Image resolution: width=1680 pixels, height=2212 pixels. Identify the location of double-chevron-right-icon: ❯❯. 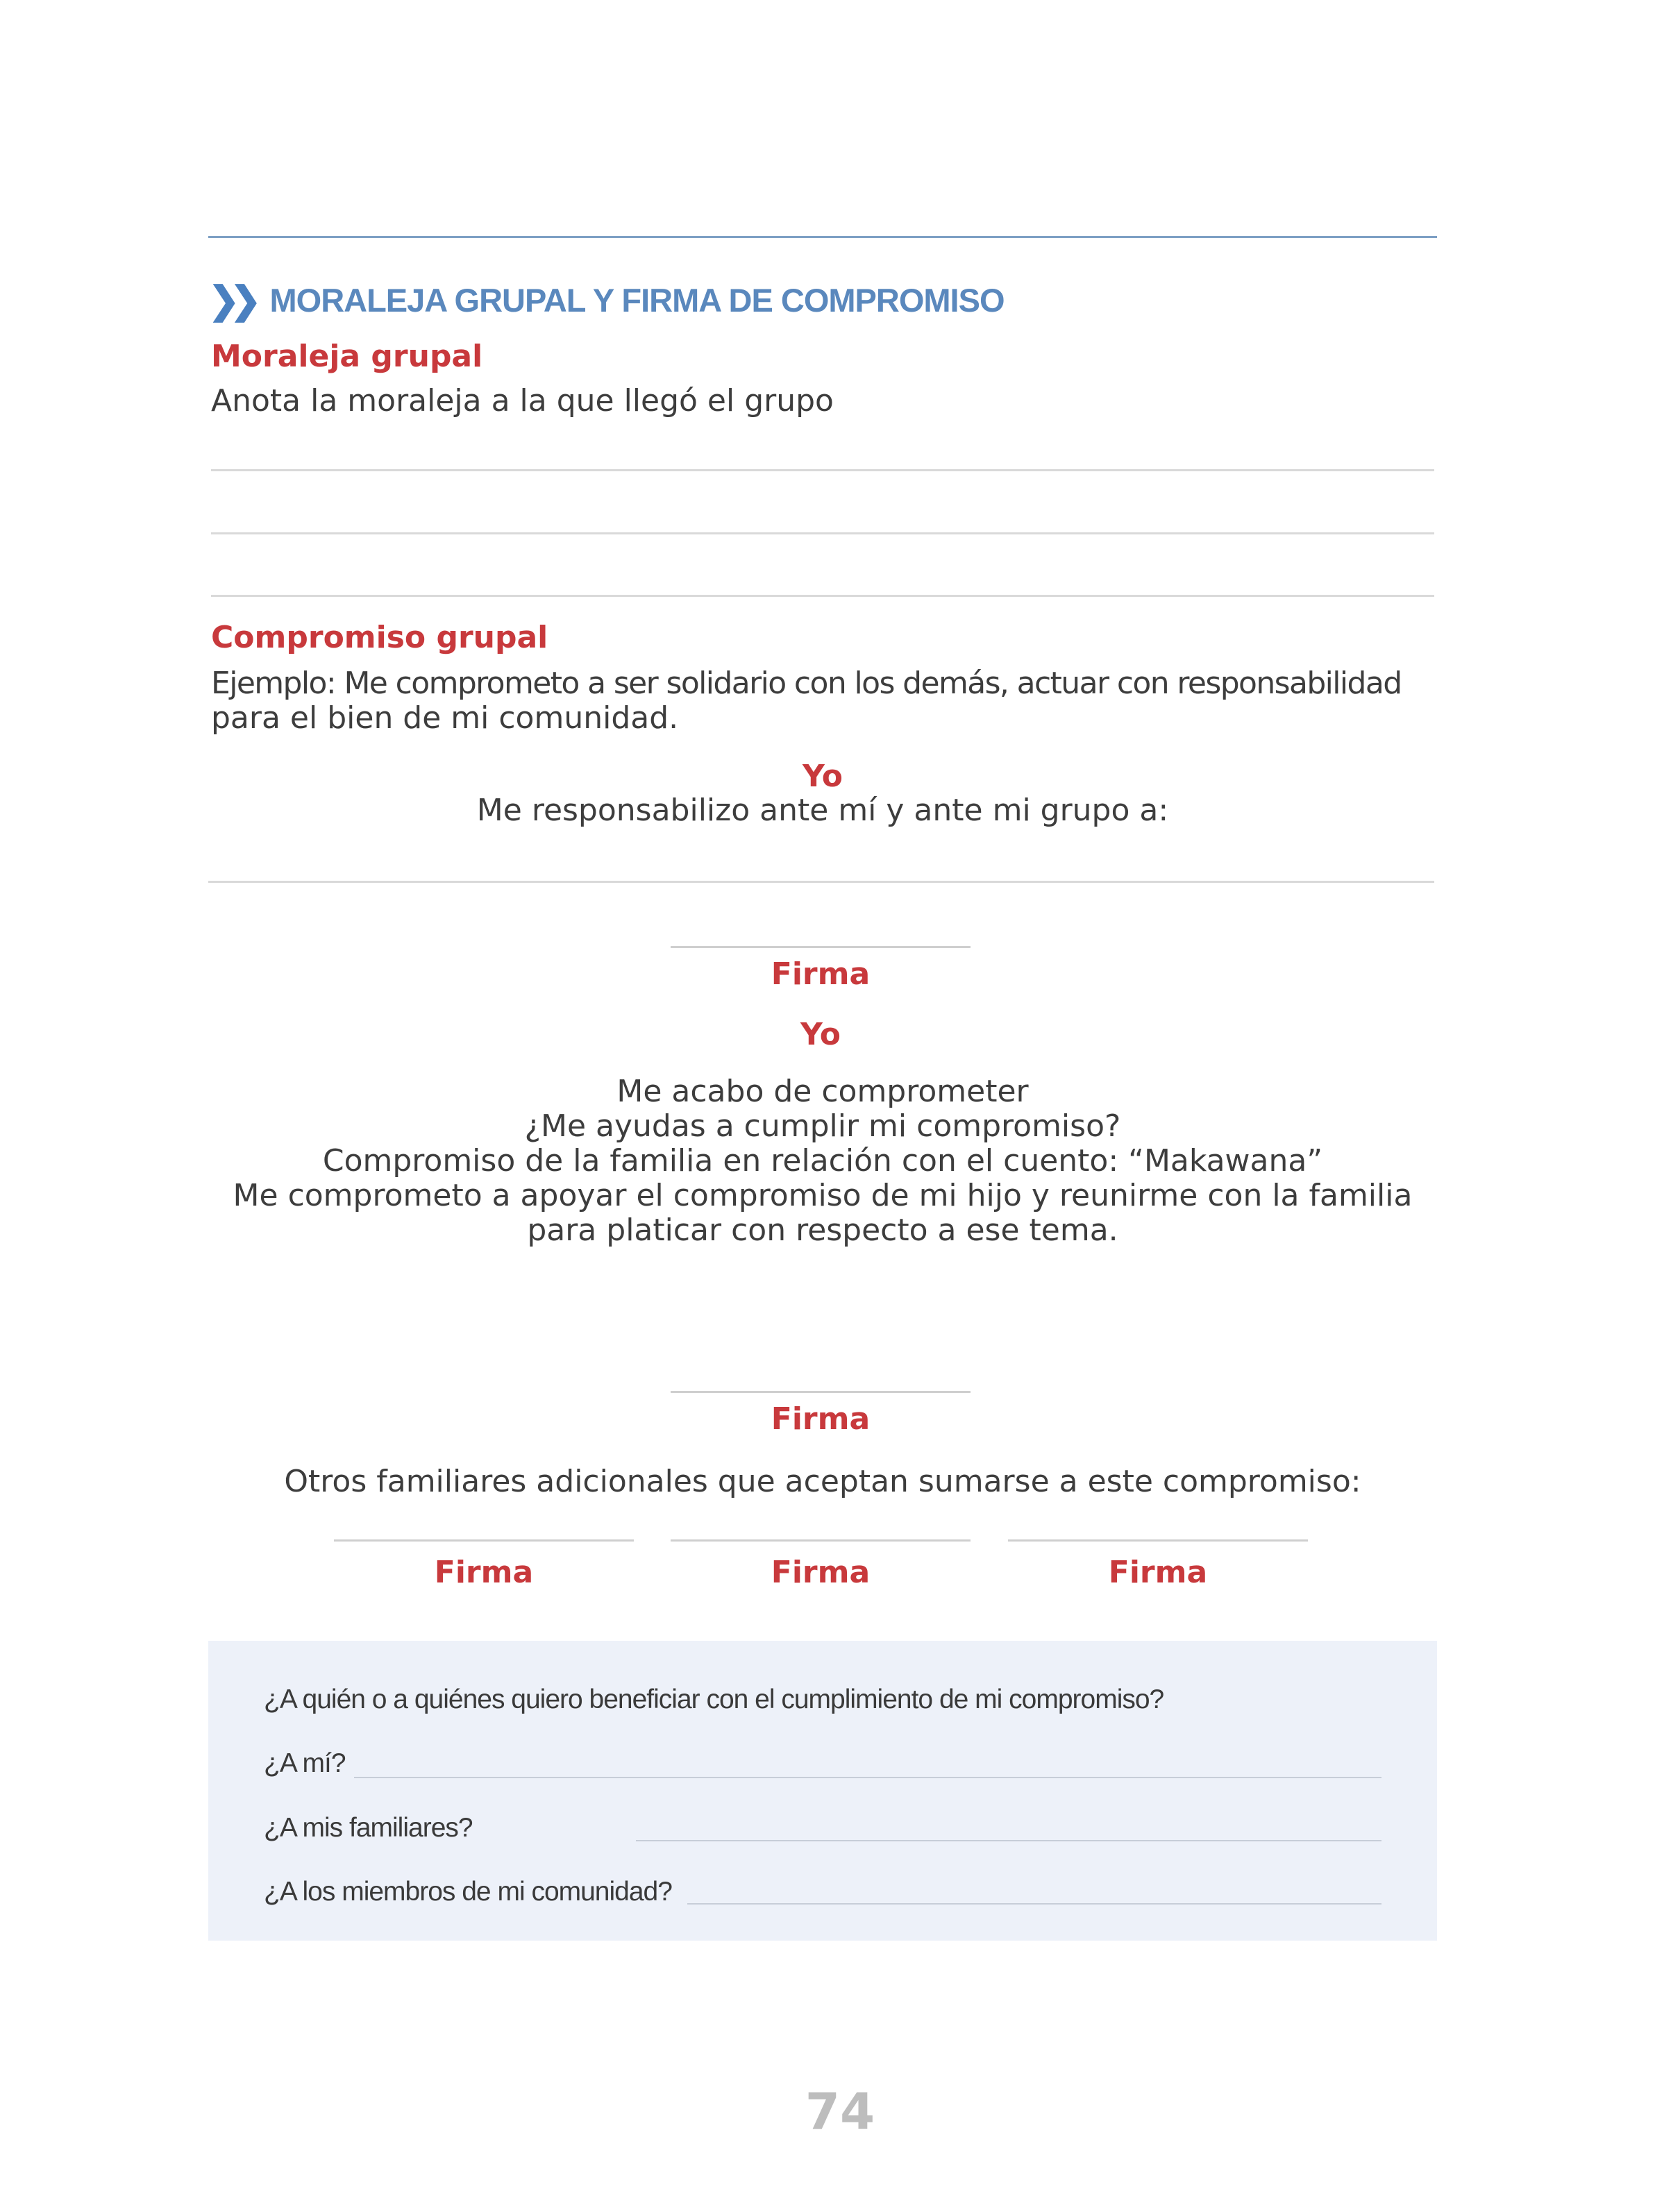
(235, 300).